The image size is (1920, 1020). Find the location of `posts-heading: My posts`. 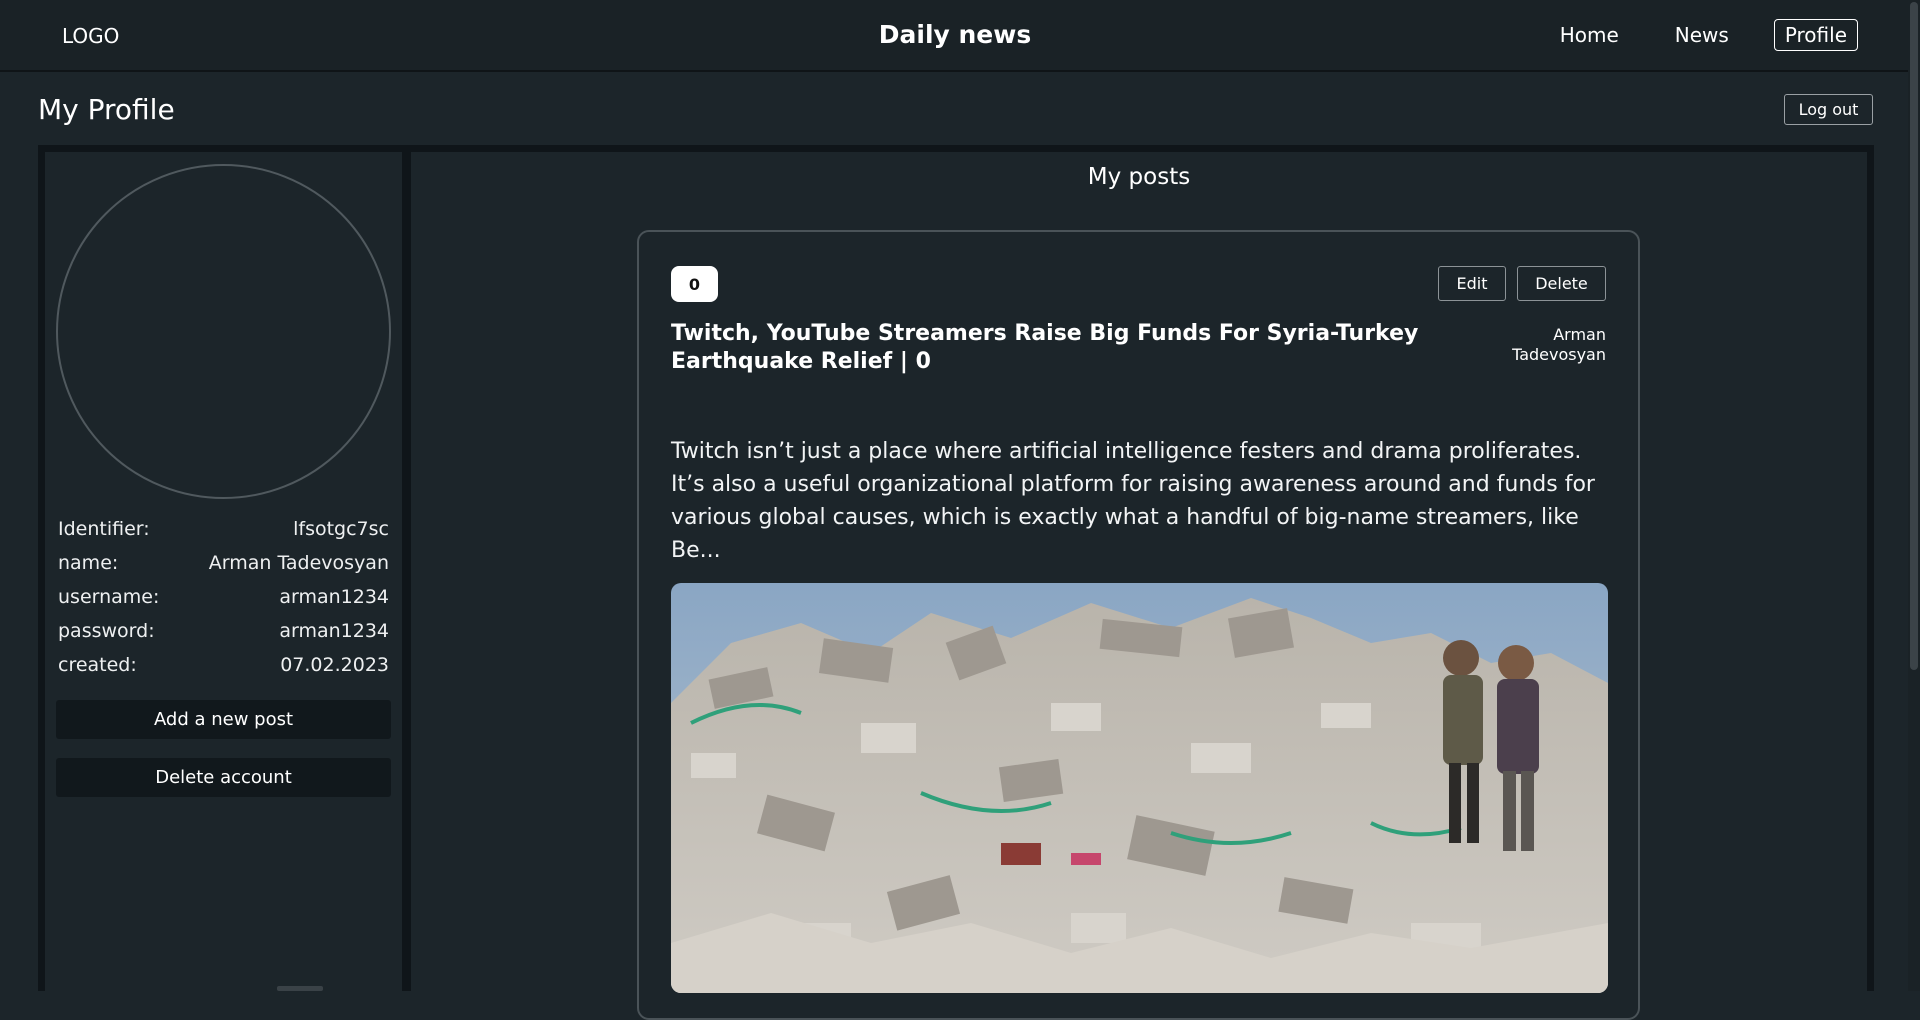

posts-heading: My posts is located at coordinates (1139, 177).